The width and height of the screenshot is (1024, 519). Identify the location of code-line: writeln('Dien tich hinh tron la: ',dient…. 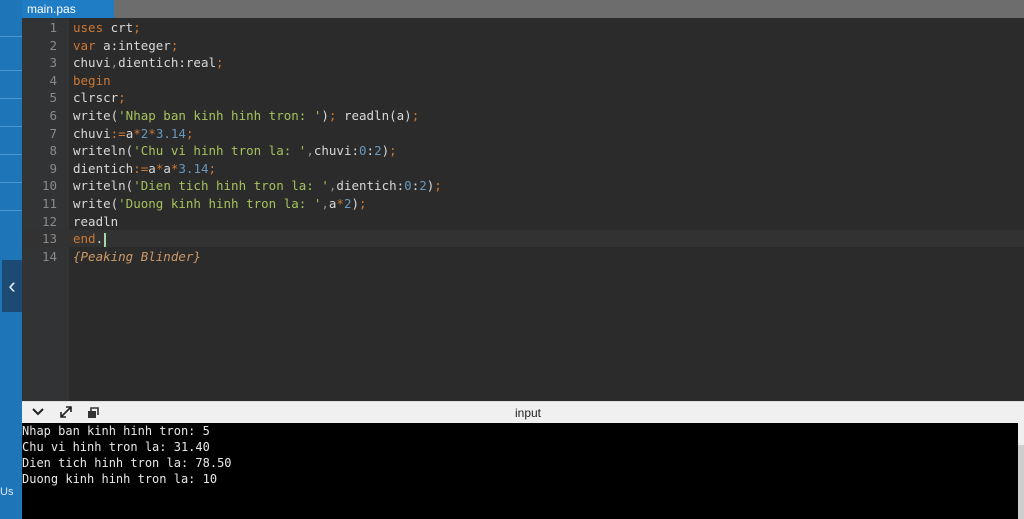
(257, 186).